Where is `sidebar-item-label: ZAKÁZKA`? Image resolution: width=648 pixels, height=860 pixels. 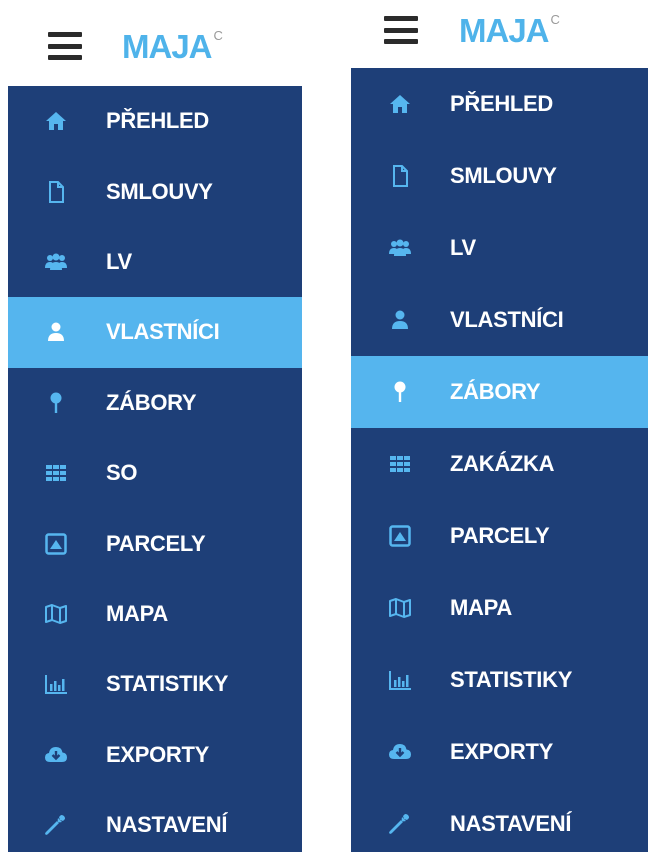
sidebar-item-label: ZAKÁZKA is located at coordinates (502, 463).